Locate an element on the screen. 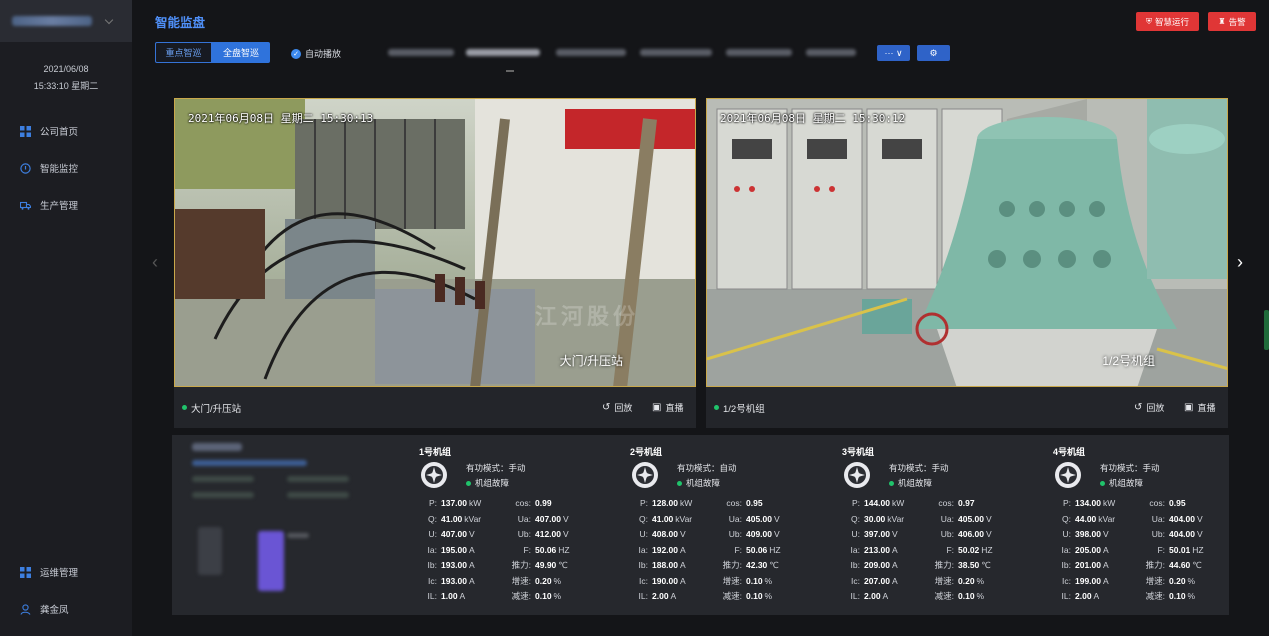 The height and width of the screenshot is (636, 1269). metric-row: U: 397.00 V is located at coordinates (873, 535).